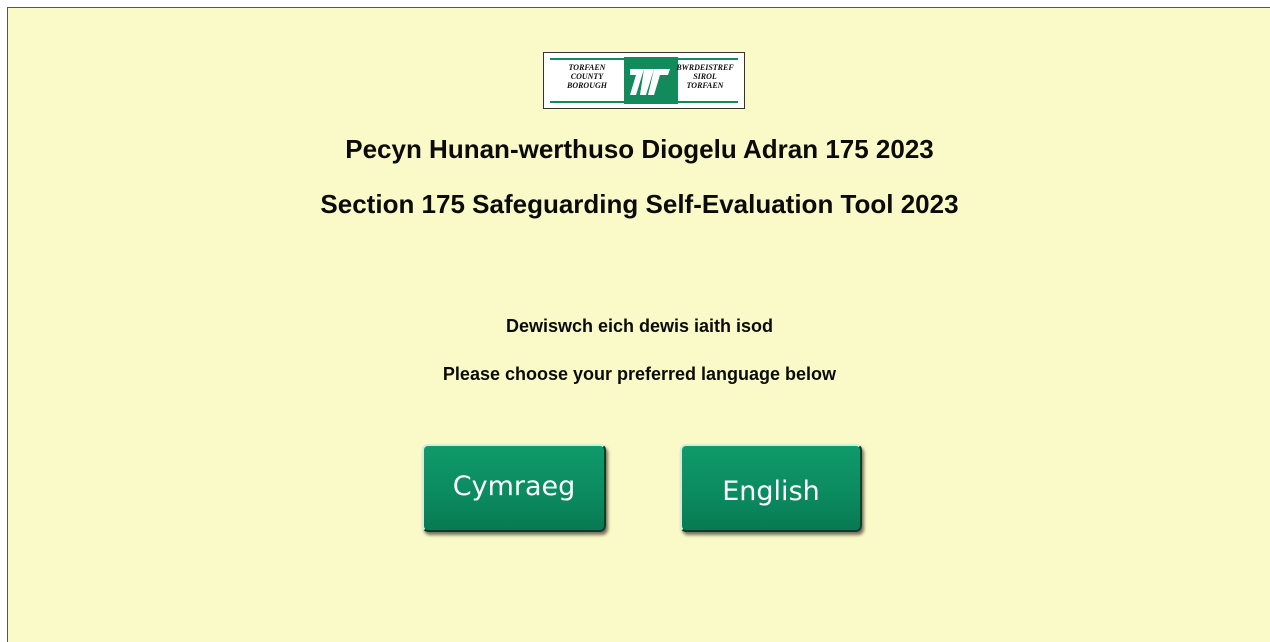  I want to click on cymraeg-button-label: Cymraeg, so click(514, 486).